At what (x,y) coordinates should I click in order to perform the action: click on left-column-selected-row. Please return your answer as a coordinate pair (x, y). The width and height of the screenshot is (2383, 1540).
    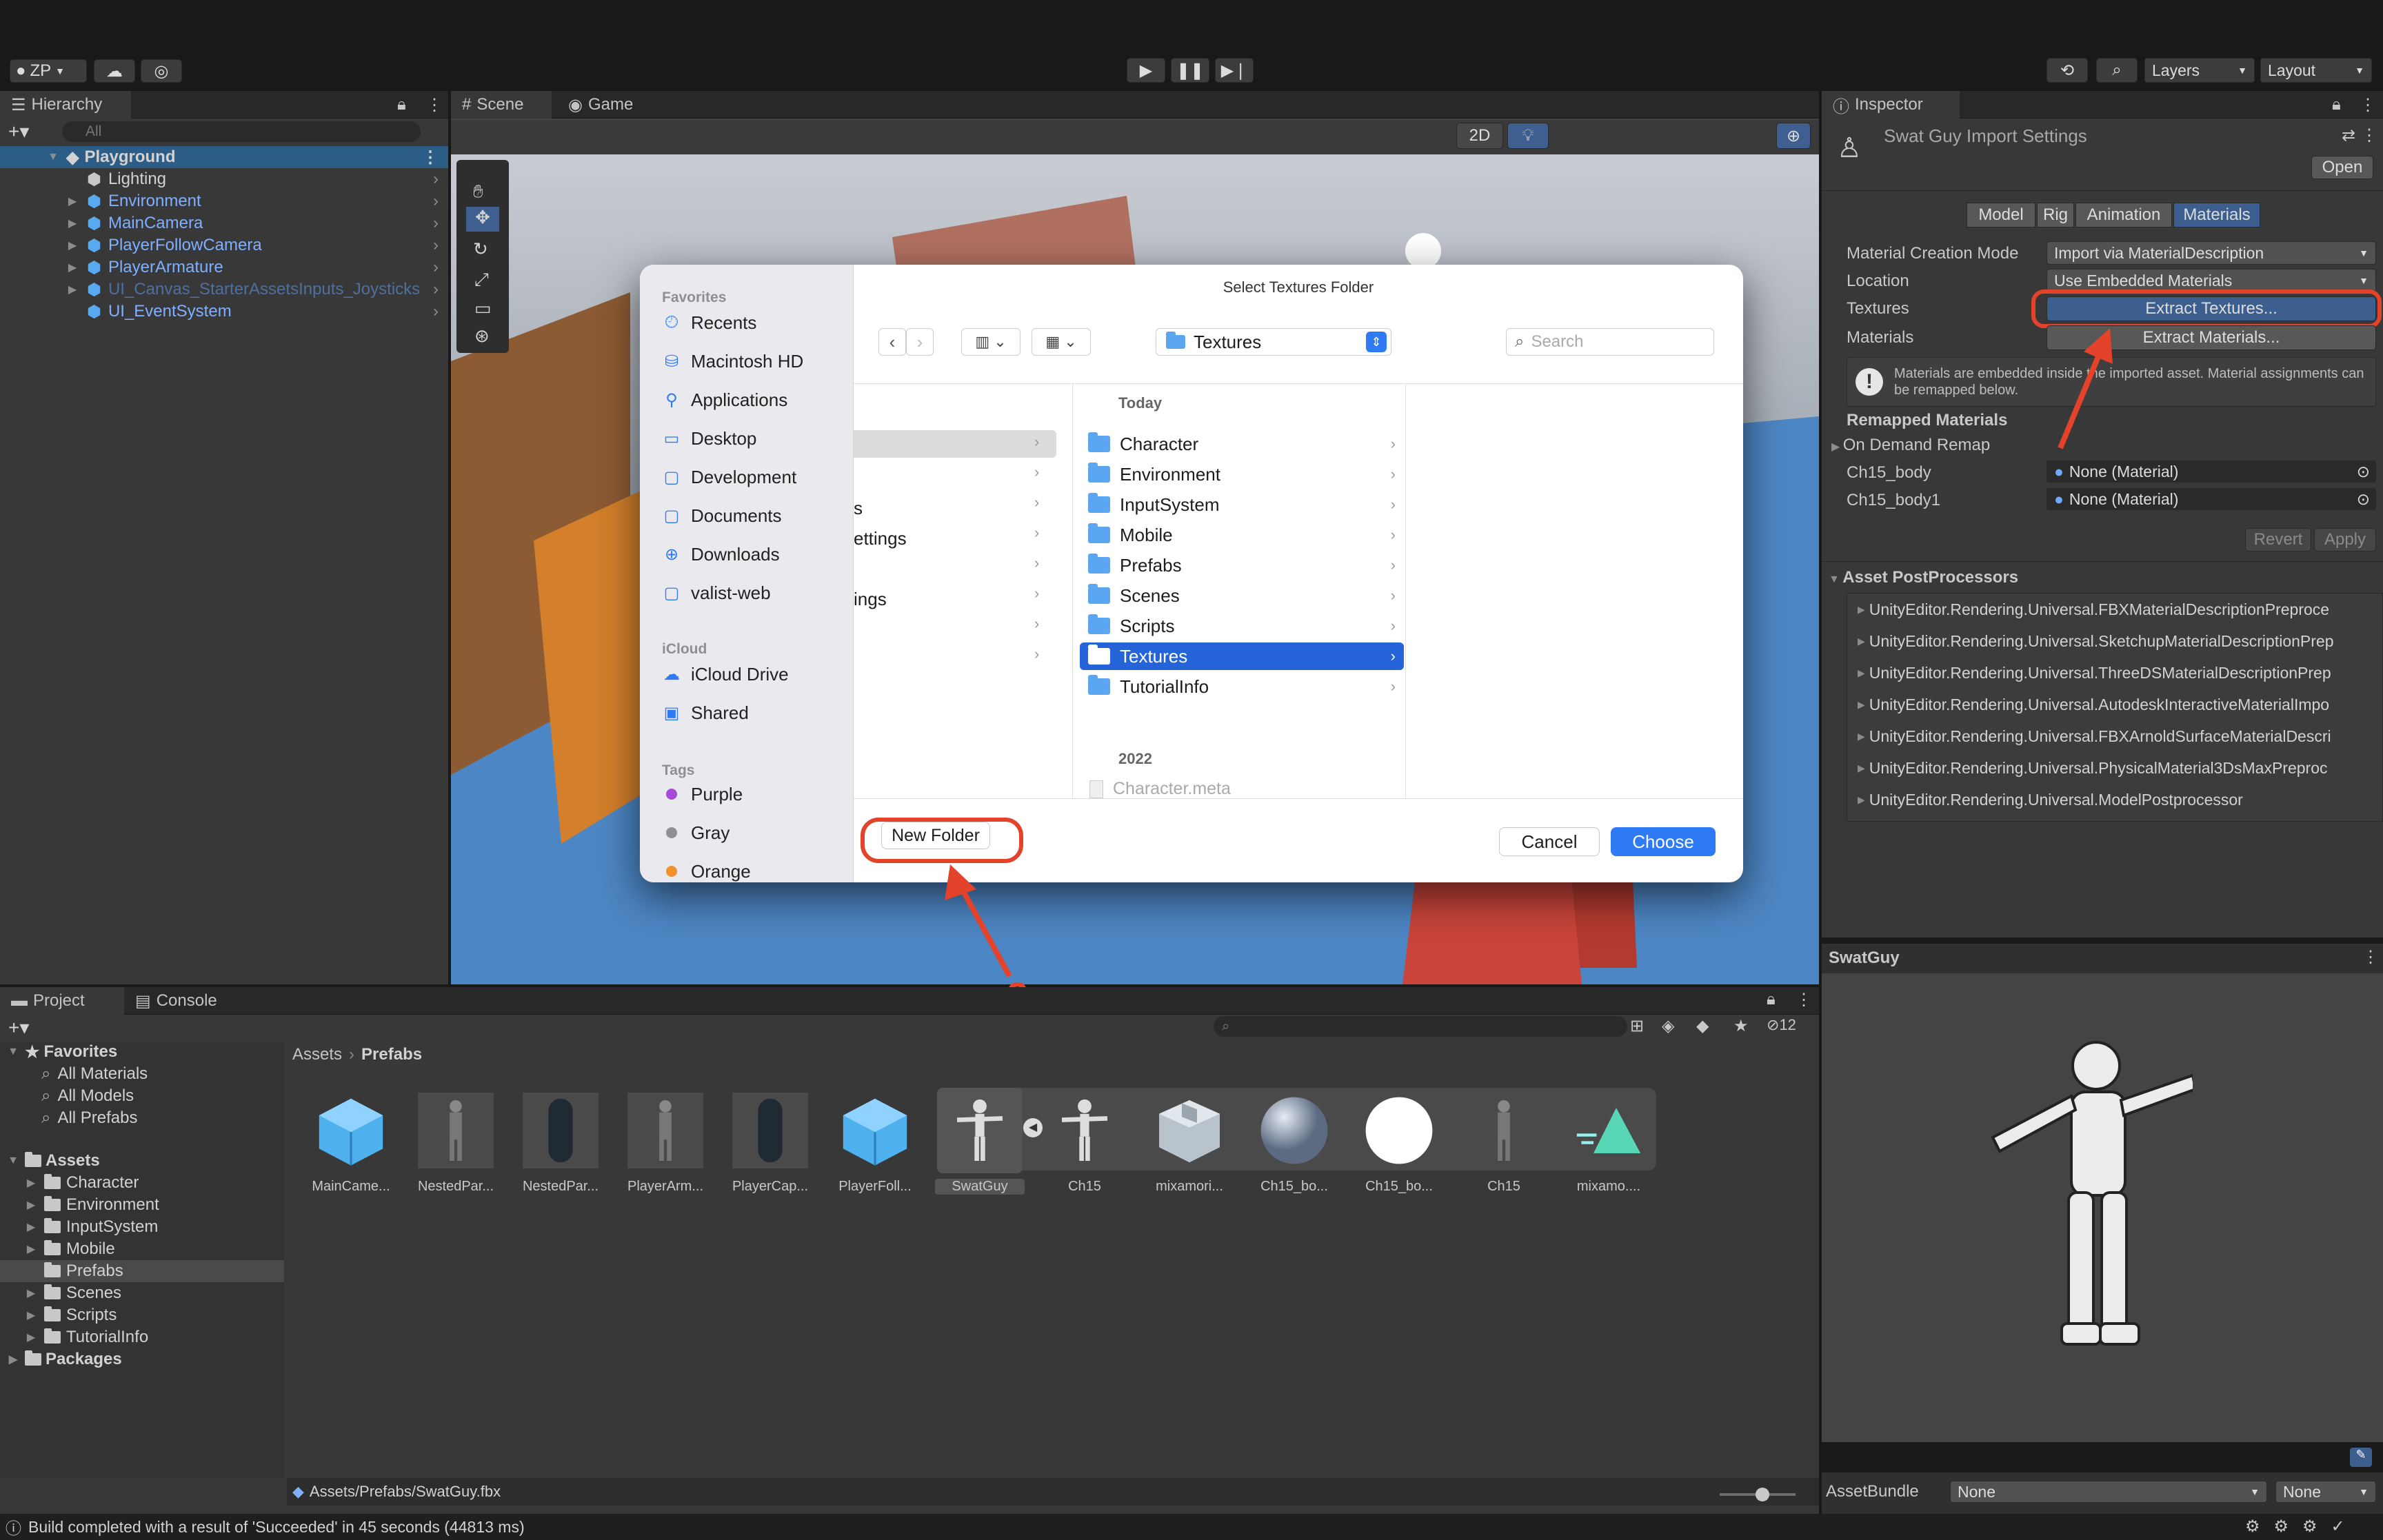
    Looking at the image, I should click on (955, 444).